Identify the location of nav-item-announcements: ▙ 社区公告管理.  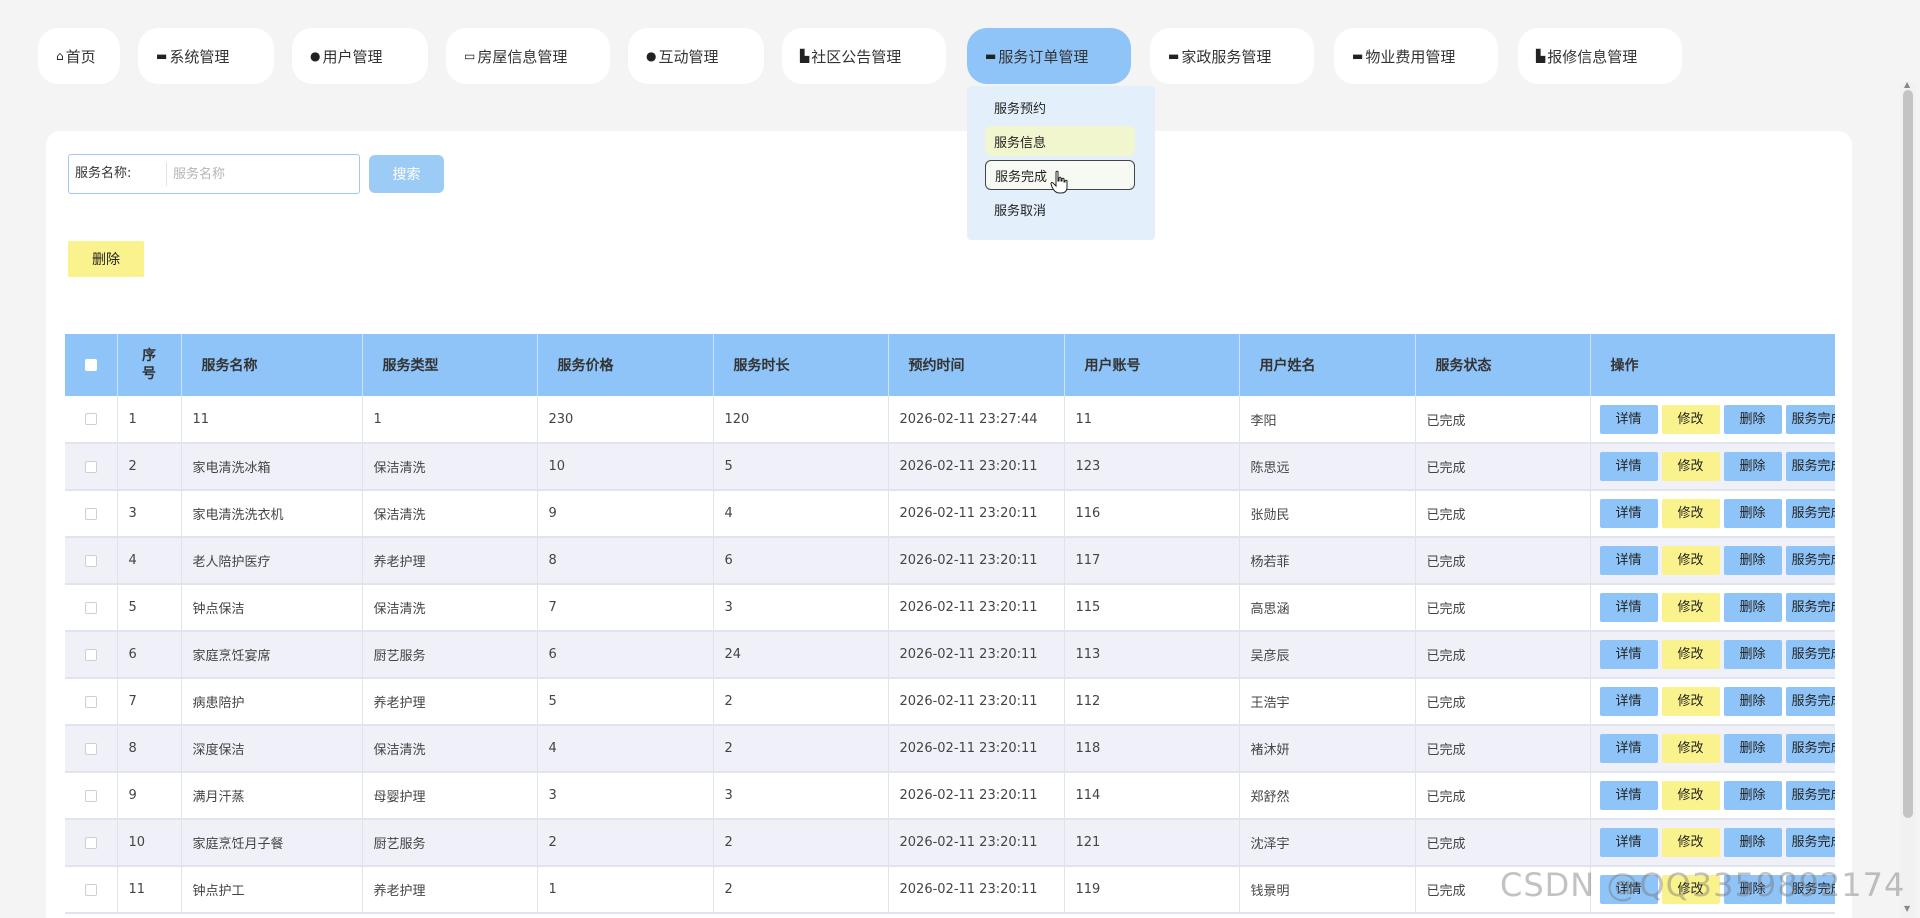
(864, 56).